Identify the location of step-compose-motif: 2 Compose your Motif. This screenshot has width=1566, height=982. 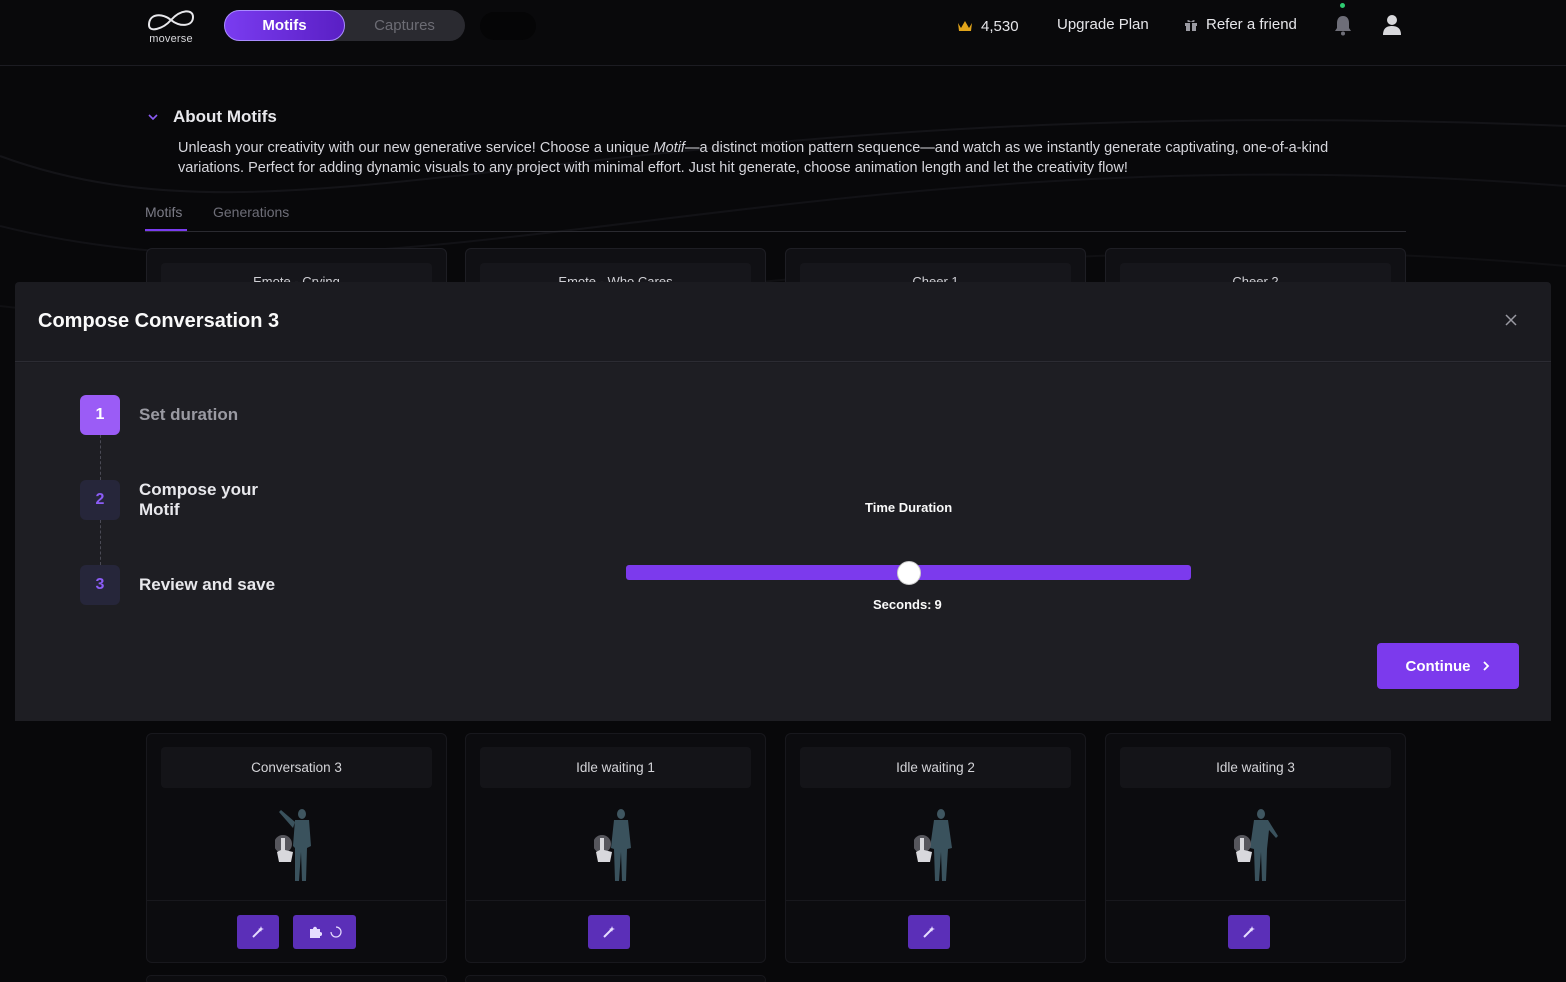
(179, 500).